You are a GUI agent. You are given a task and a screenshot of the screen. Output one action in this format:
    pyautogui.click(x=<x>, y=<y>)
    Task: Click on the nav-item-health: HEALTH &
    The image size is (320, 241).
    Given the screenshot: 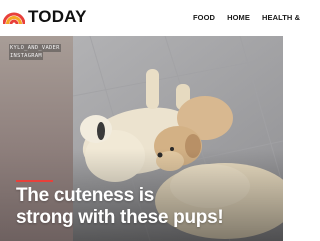 What is the action you would take?
    pyautogui.click(x=281, y=17)
    